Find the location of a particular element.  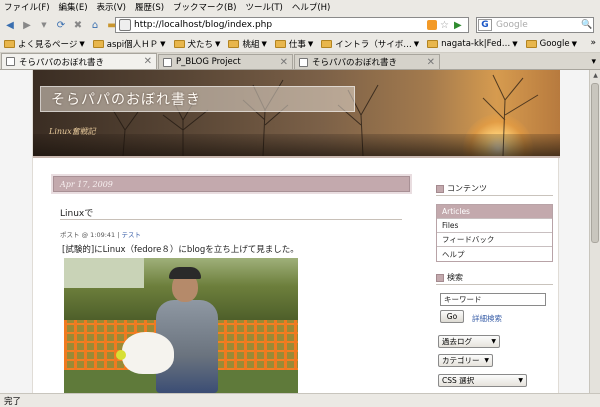

contents-heading-divider is located at coordinates (494, 195).